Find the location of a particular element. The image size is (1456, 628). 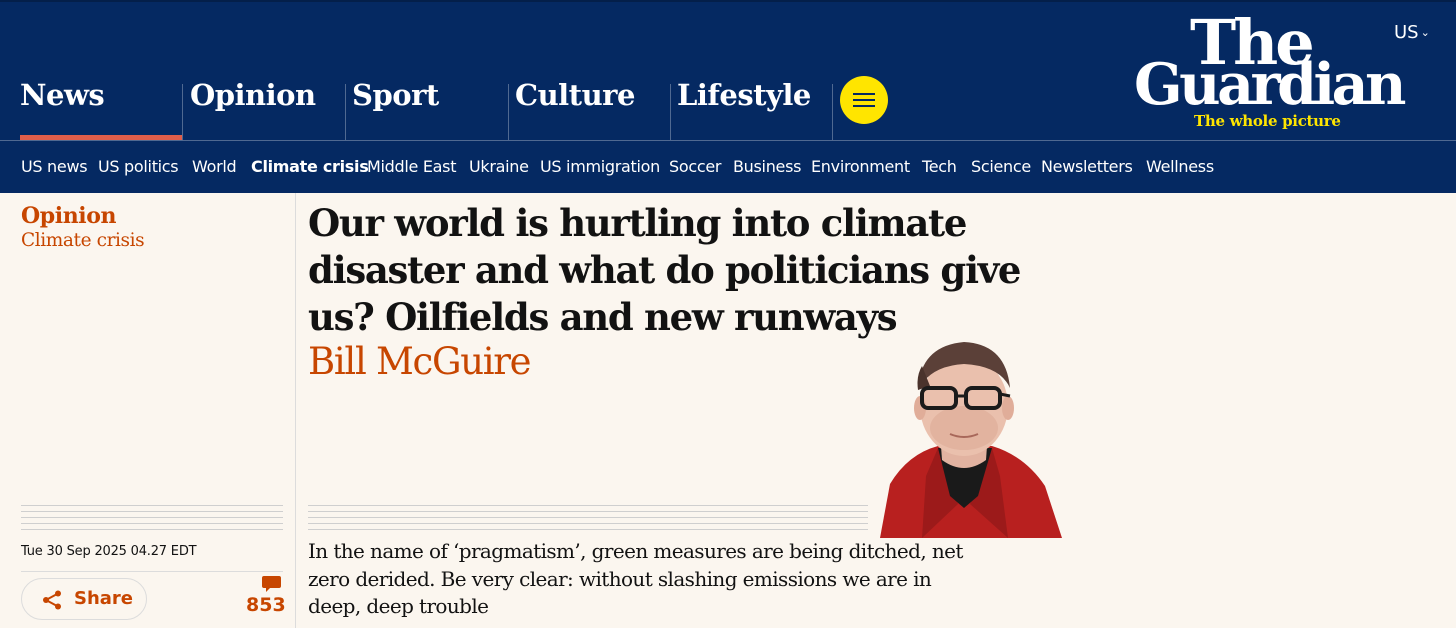

pillar-opinion: Opinion is located at coordinates (267, 70).